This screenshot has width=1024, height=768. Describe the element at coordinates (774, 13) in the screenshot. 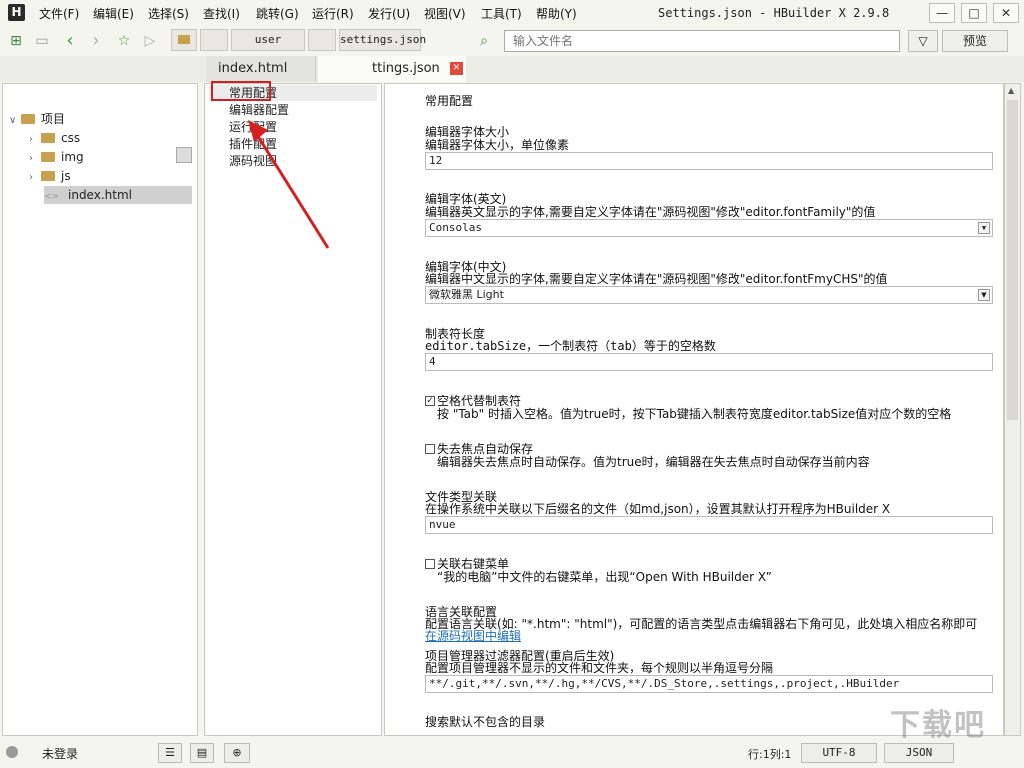

I see `window-title: Settings.json - HBuilder X 2.9.8` at that location.